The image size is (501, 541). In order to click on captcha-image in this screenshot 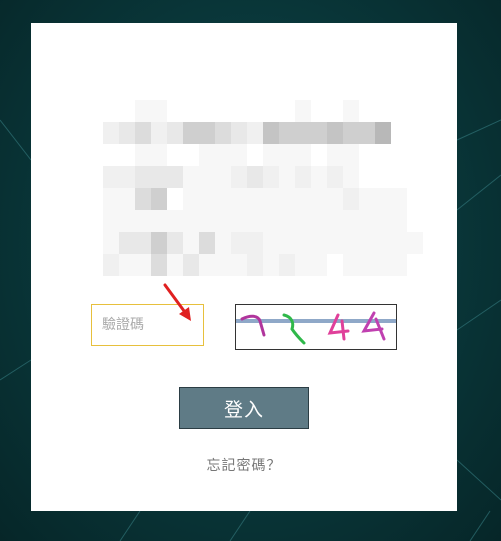, I will do `click(316, 327)`.